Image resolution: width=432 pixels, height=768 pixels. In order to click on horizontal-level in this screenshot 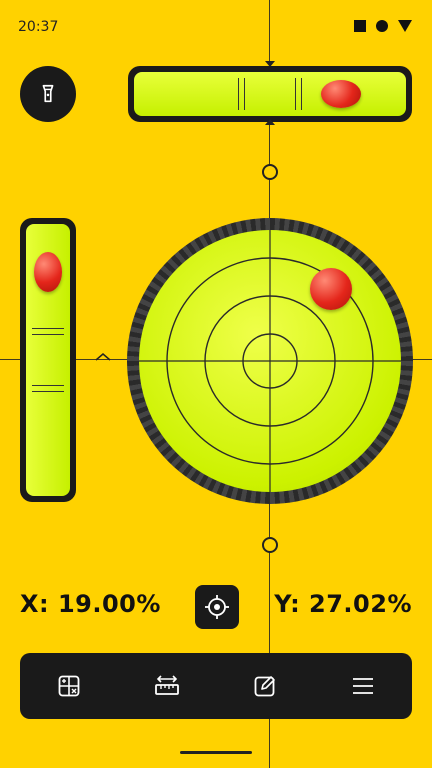, I will do `click(270, 94)`.